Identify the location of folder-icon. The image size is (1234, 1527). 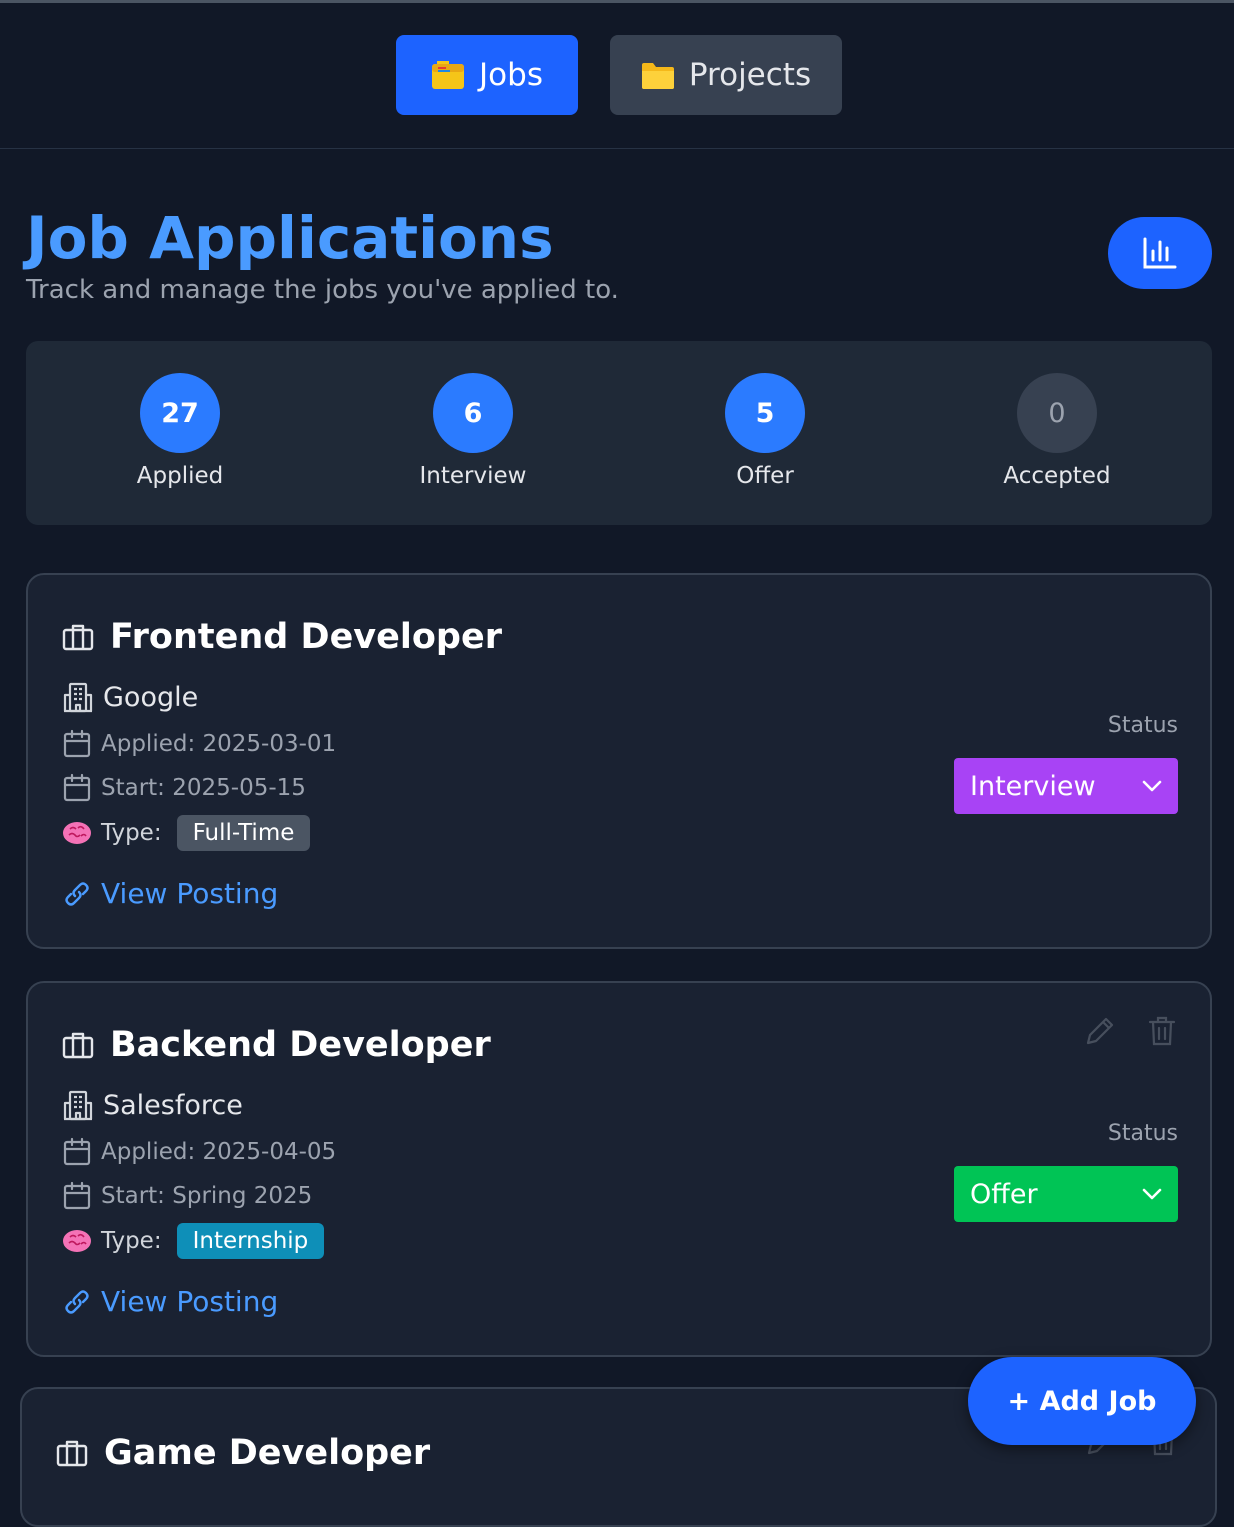
(657, 76).